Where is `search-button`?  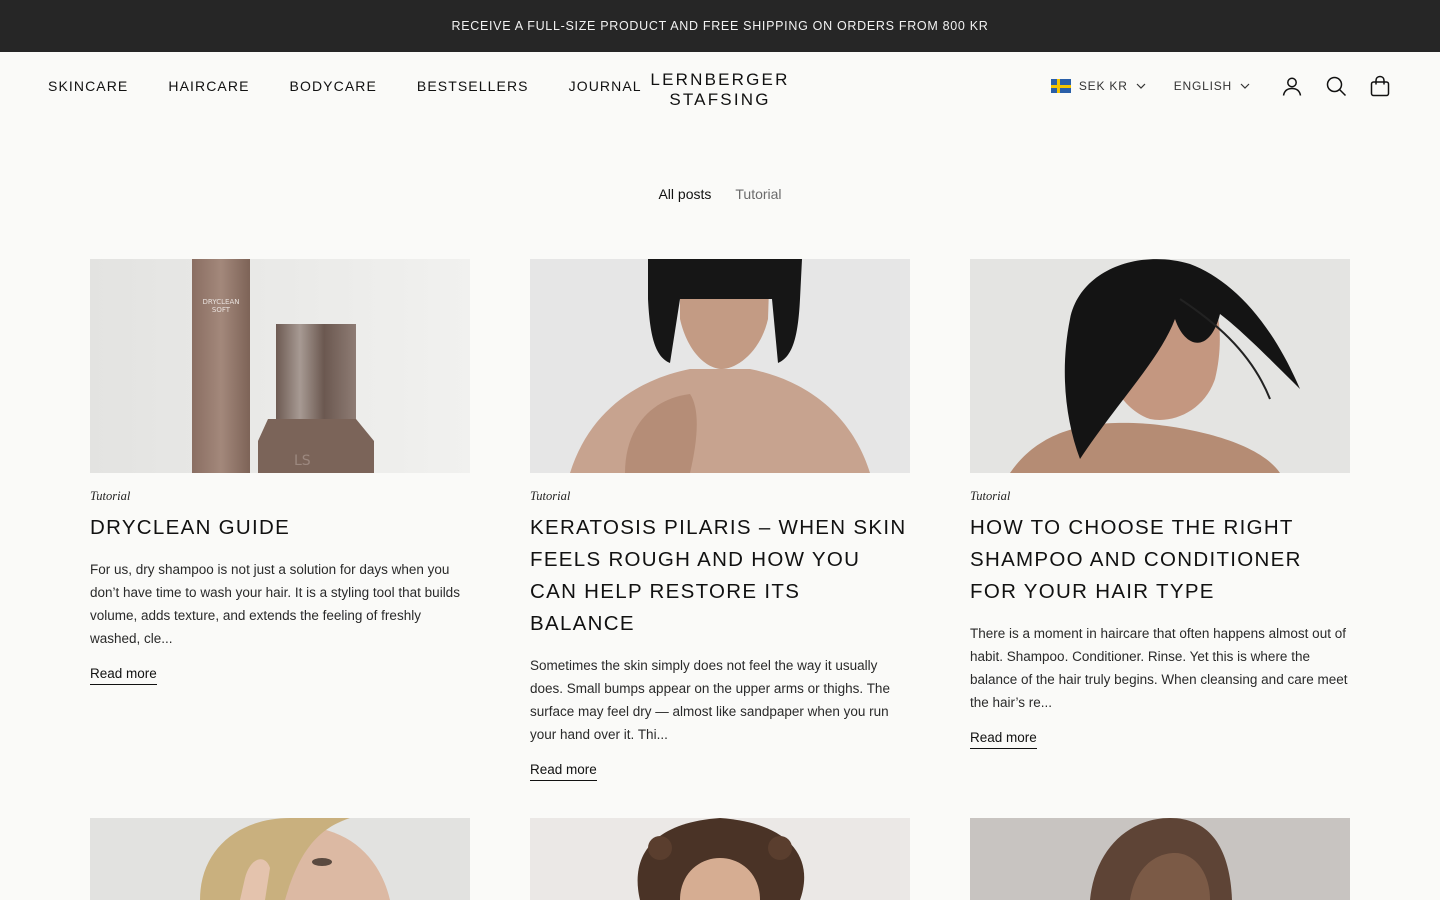
search-button is located at coordinates (1336, 86).